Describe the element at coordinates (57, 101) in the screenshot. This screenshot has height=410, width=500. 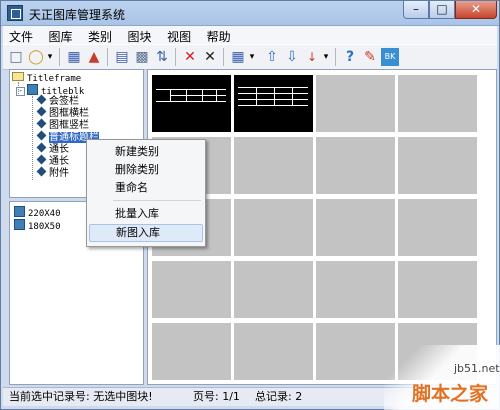
I see `tree-item: 会签栏` at that location.